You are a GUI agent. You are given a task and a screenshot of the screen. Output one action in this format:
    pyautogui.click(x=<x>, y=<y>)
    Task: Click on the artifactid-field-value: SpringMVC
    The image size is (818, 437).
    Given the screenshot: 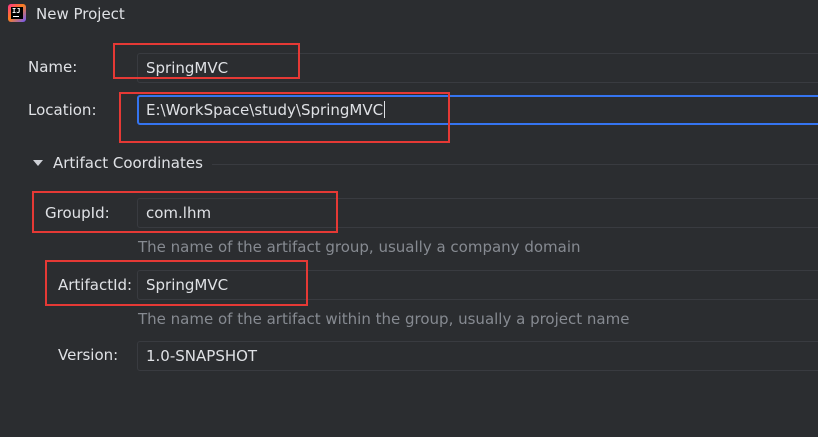 What is the action you would take?
    pyautogui.click(x=187, y=285)
    